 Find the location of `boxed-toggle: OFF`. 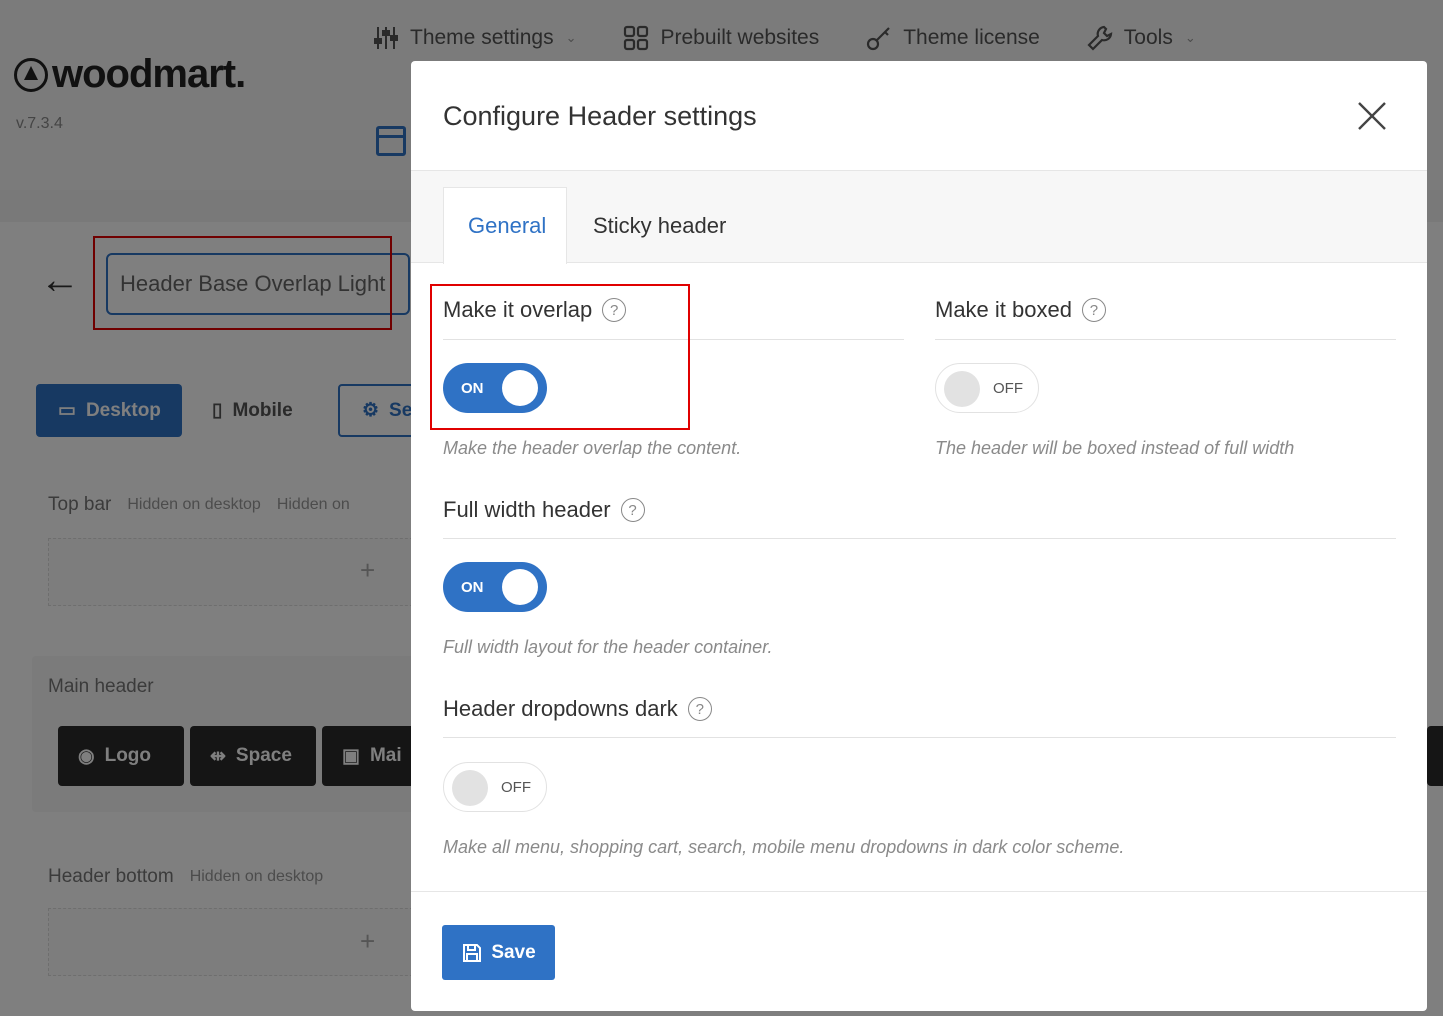

boxed-toggle: OFF is located at coordinates (987, 388).